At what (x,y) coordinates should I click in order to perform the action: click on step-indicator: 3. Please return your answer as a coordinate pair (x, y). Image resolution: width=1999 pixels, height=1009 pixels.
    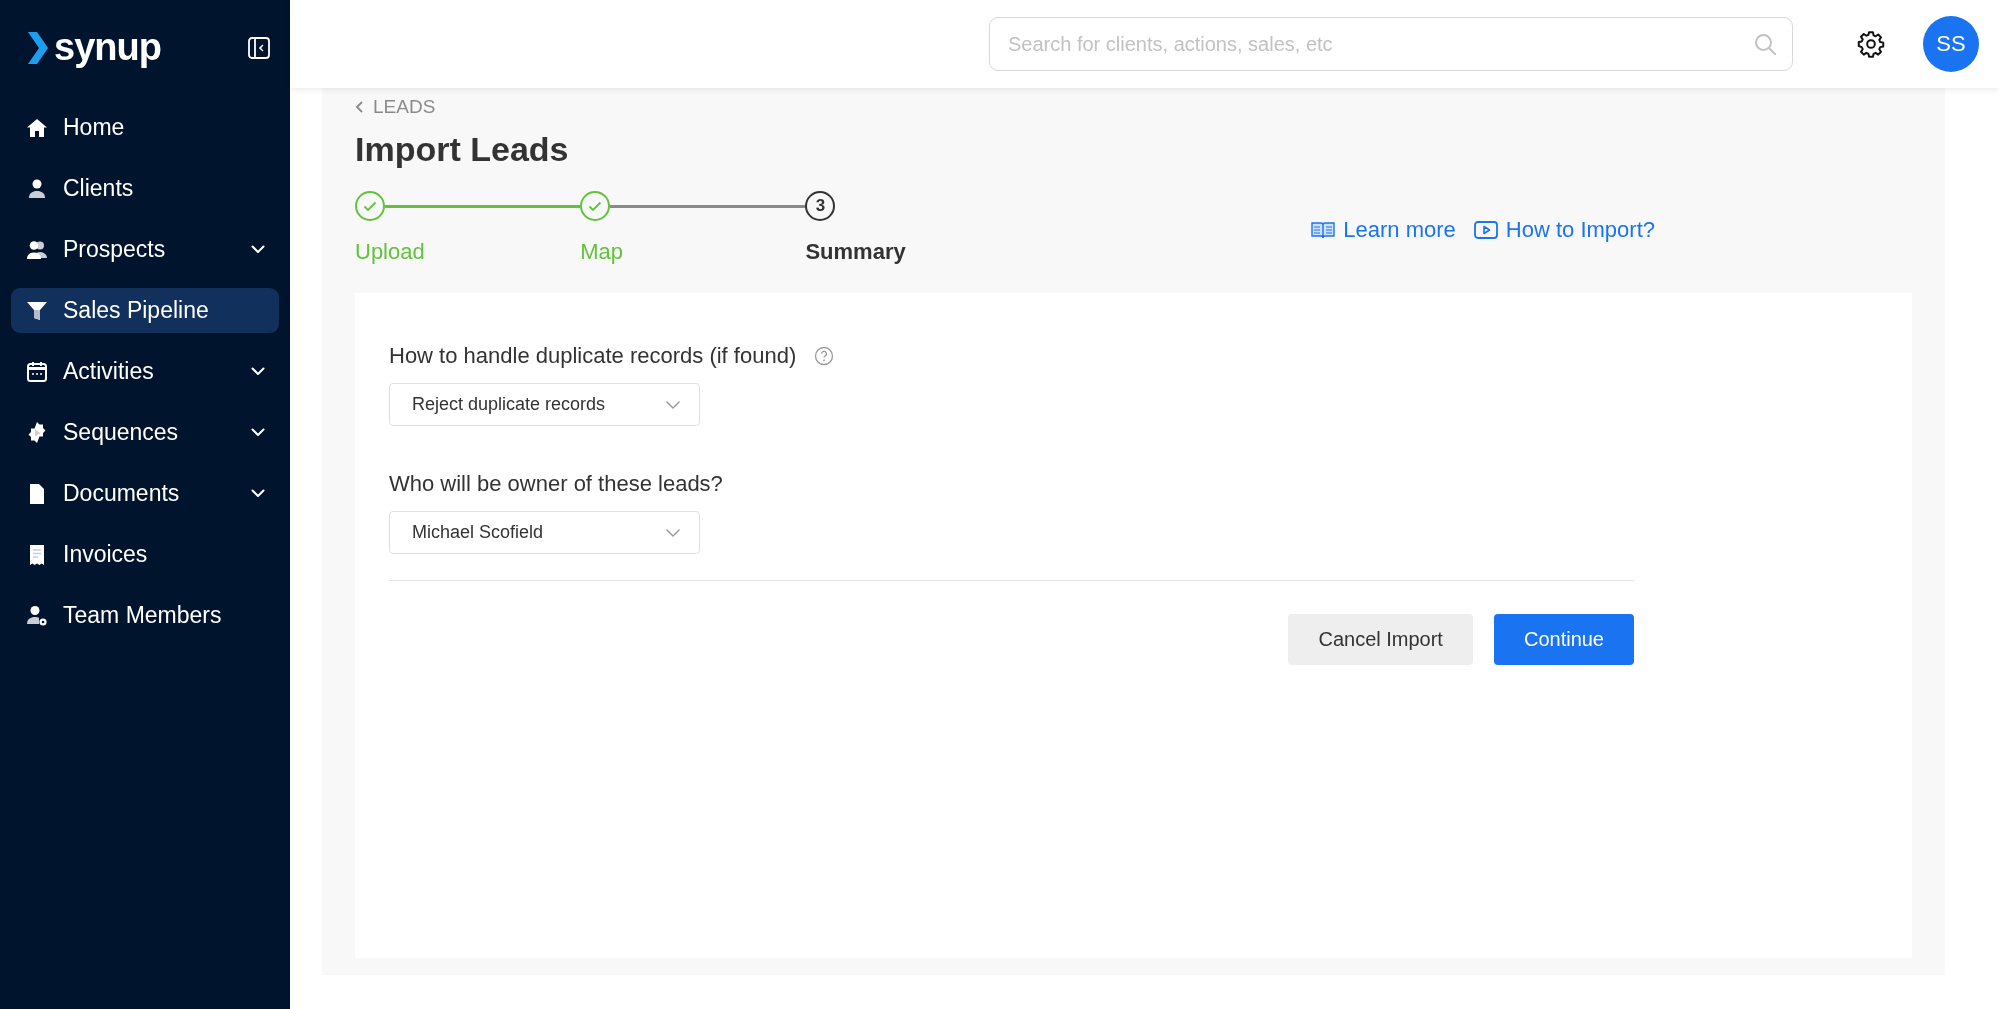
    Looking at the image, I should click on (820, 206).